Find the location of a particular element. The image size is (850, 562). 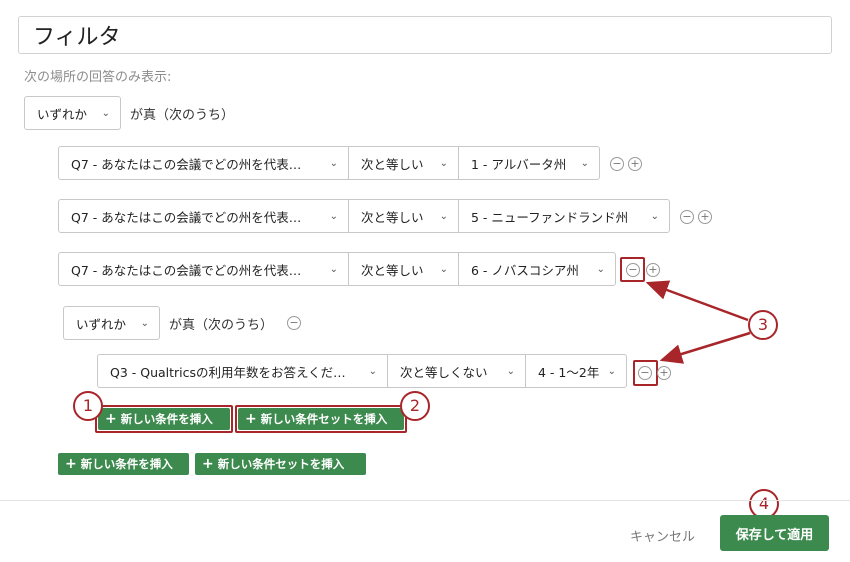

condition-value-value: 4 - 1～2年 is located at coordinates (569, 372).